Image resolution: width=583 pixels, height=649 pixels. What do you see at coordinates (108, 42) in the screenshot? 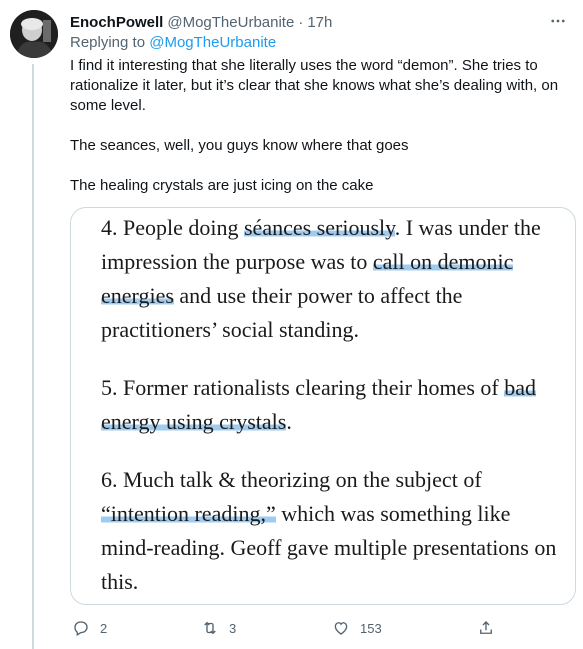
I see `replying-prefix: Replying to` at bounding box center [108, 42].